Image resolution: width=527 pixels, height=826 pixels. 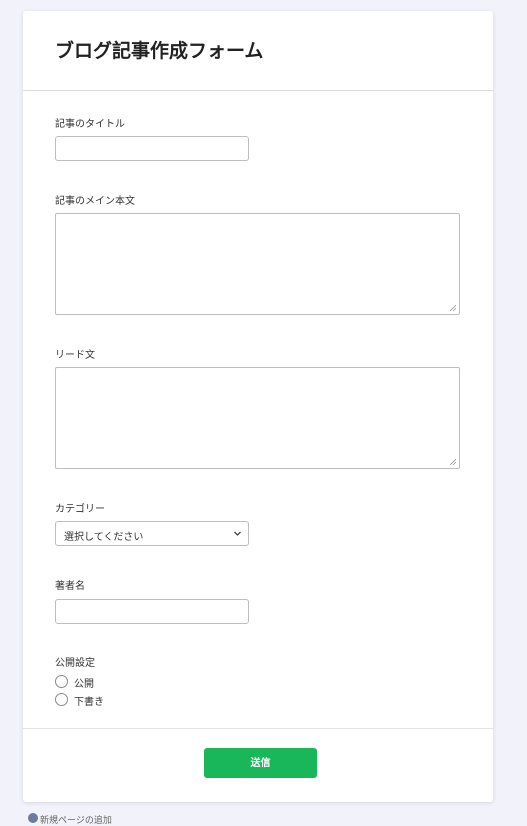 I want to click on main-body-label: 記事のメイン本文, so click(x=95, y=201).